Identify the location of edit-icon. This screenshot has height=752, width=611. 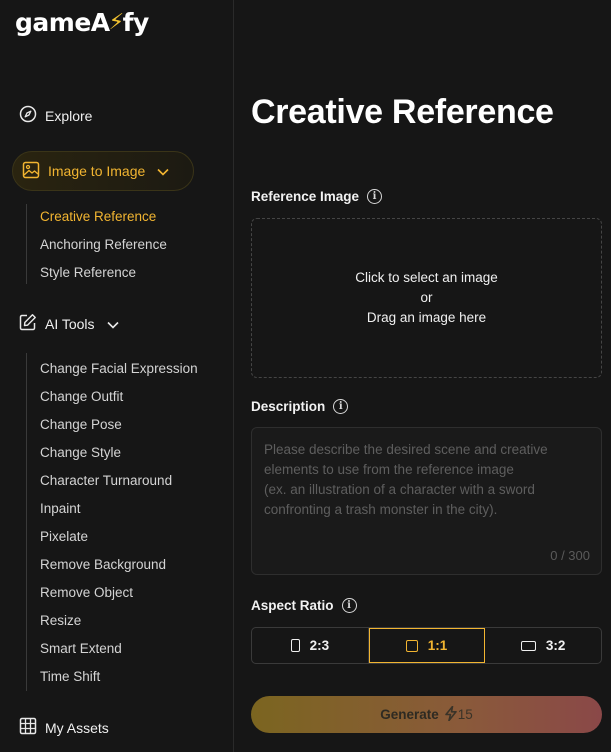
(28, 323).